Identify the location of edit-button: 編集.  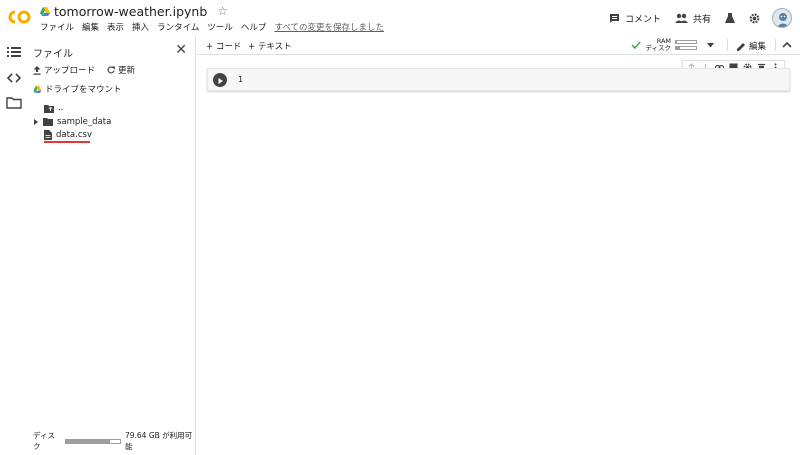
(751, 46).